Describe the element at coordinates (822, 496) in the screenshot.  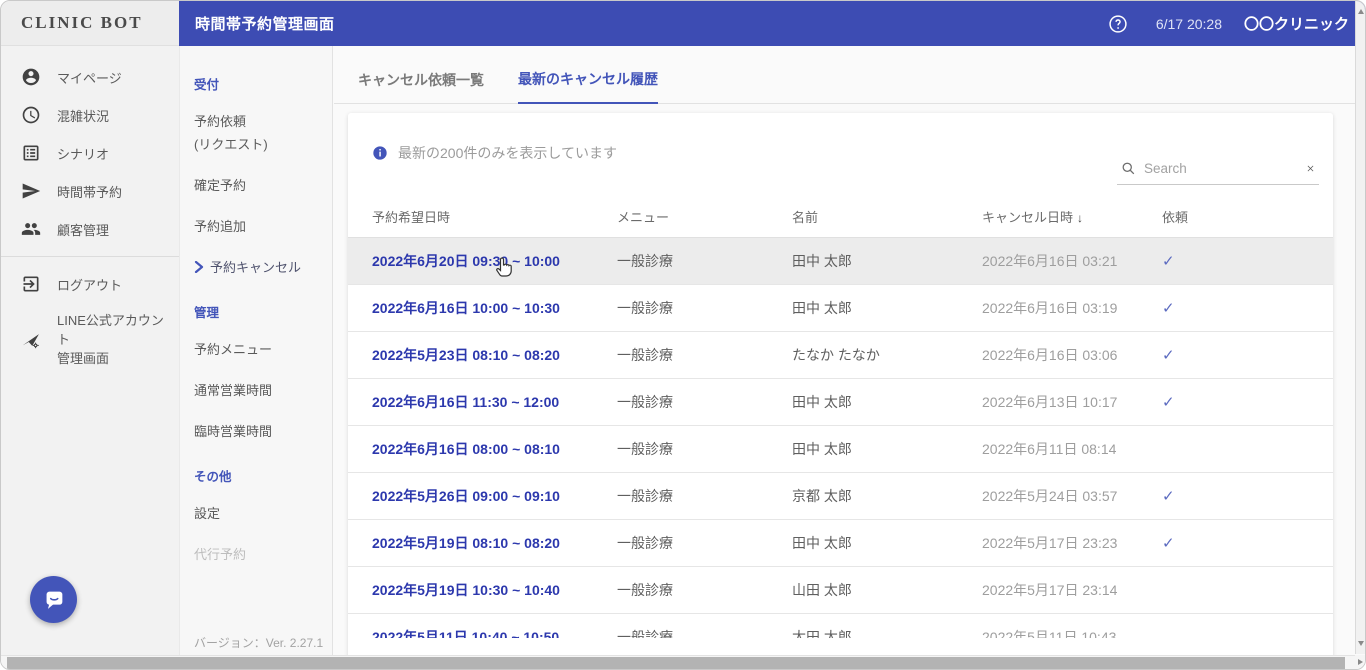
I see `name-cell: 京都 太郎` at that location.